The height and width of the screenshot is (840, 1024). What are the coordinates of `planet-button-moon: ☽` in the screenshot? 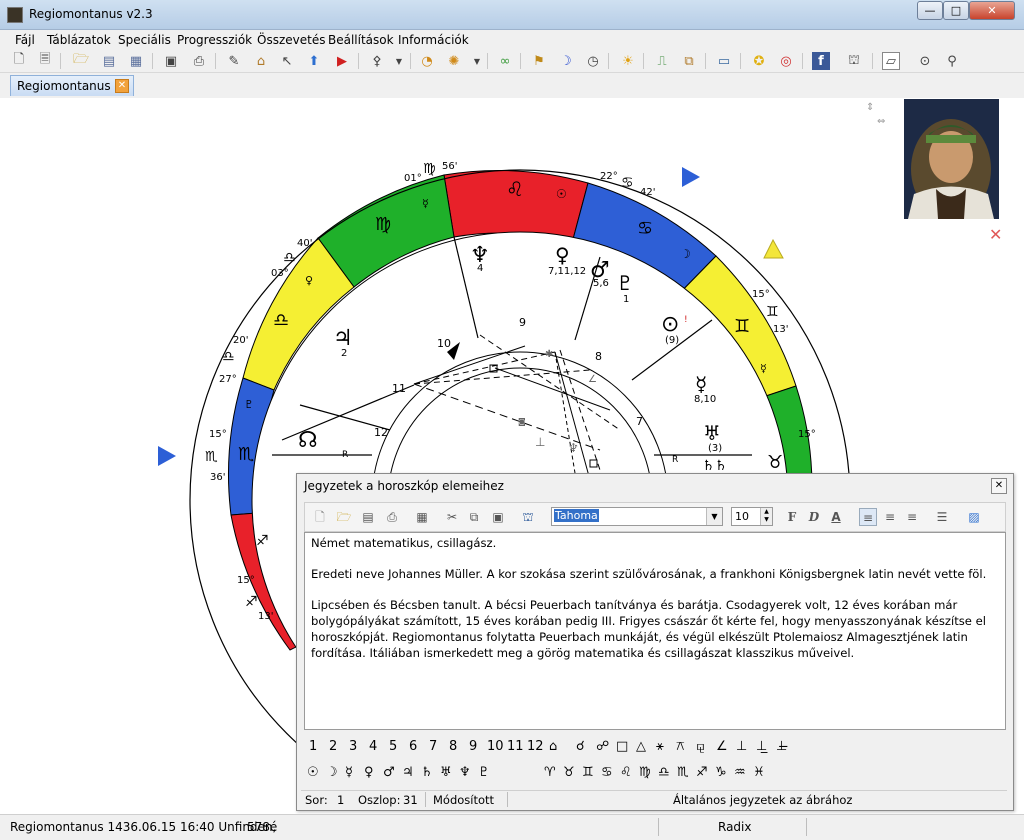 It's located at (332, 772).